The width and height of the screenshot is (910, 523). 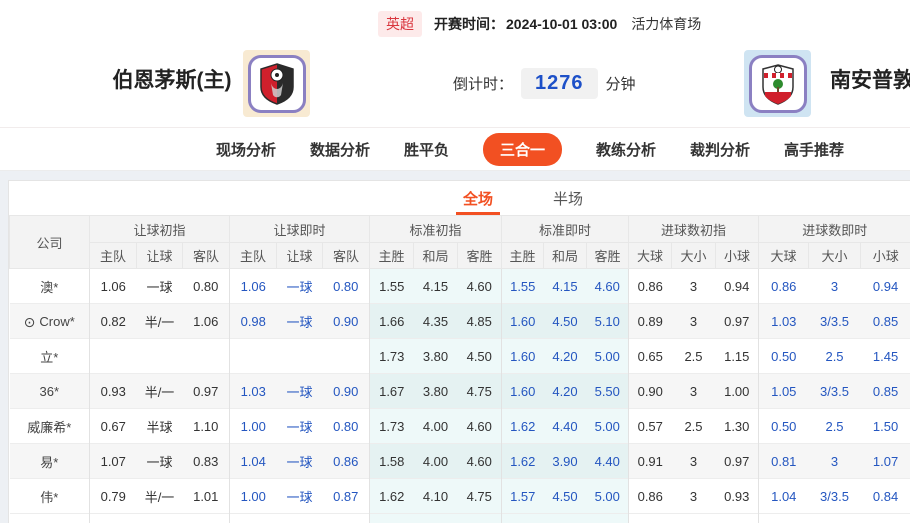 I want to click on odds-cell-euro_initial-0: 1.62, so click(x=391, y=496).